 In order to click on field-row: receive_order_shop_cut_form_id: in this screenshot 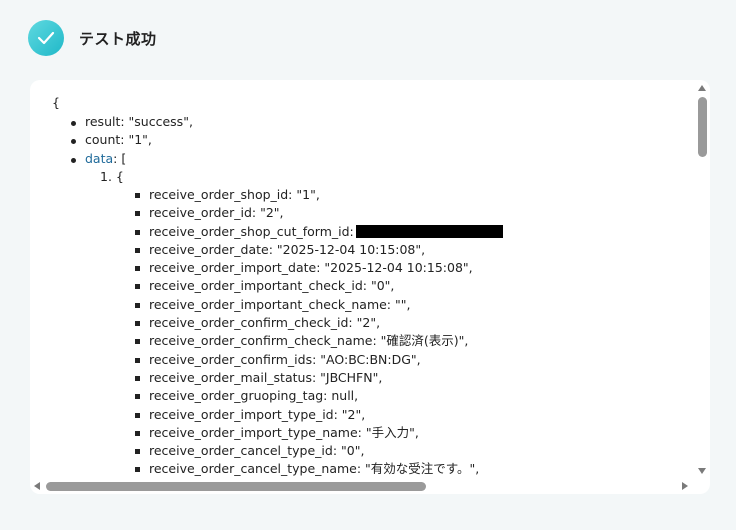, I will do `click(319, 232)`.